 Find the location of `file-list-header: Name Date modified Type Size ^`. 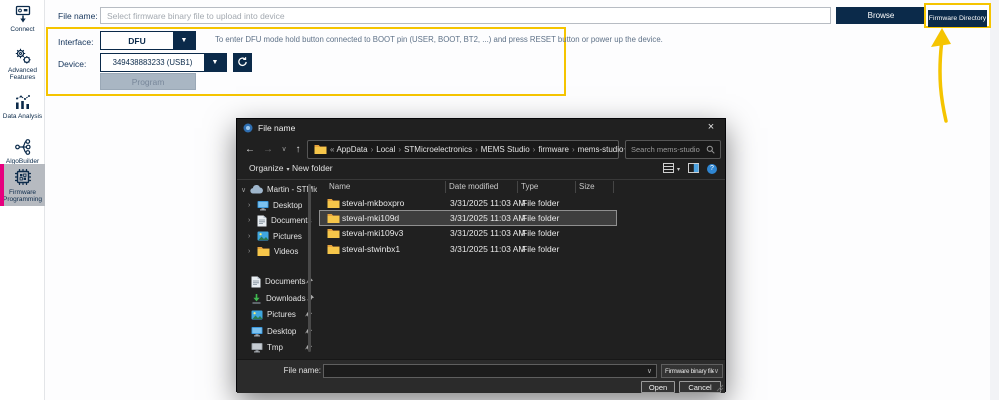

file-list-header: Name Date modified Type Size ^ is located at coordinates (521, 187).